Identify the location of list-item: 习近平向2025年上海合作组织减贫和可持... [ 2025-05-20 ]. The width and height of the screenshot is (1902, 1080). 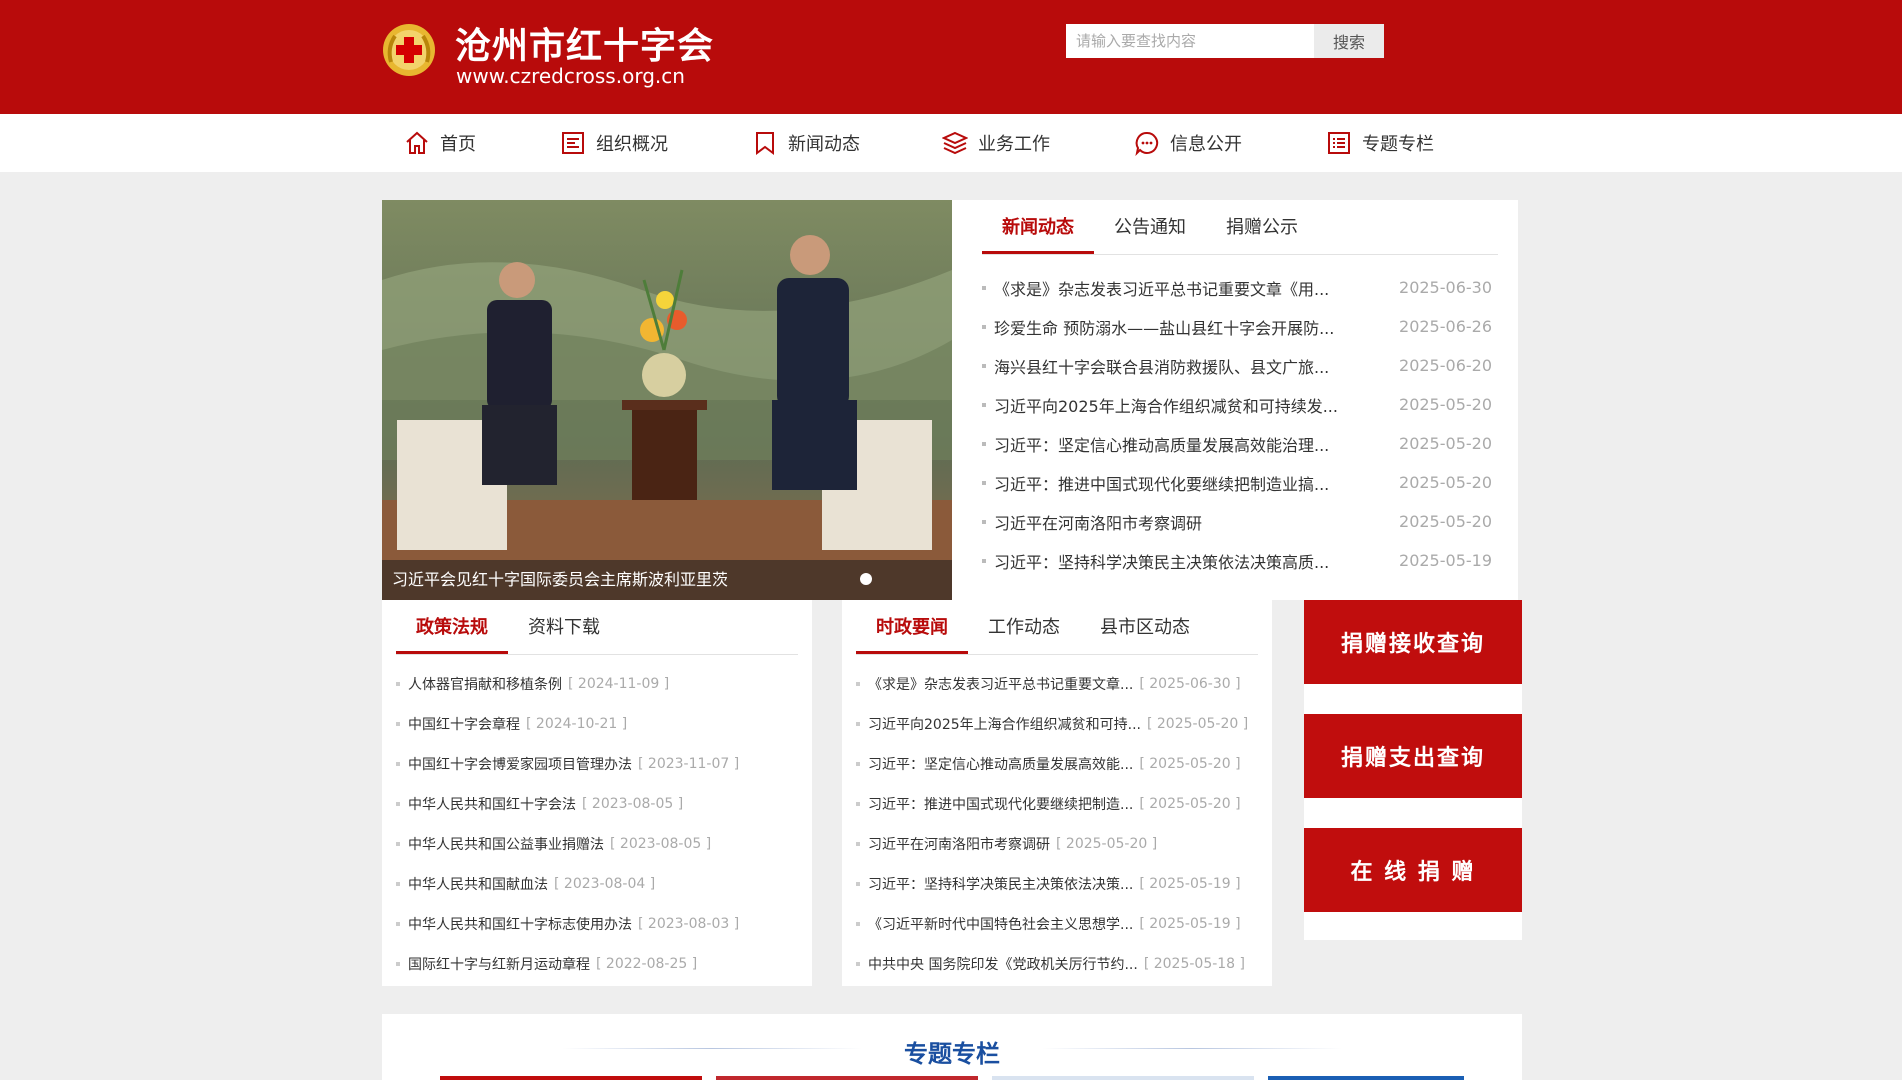
(1057, 724).